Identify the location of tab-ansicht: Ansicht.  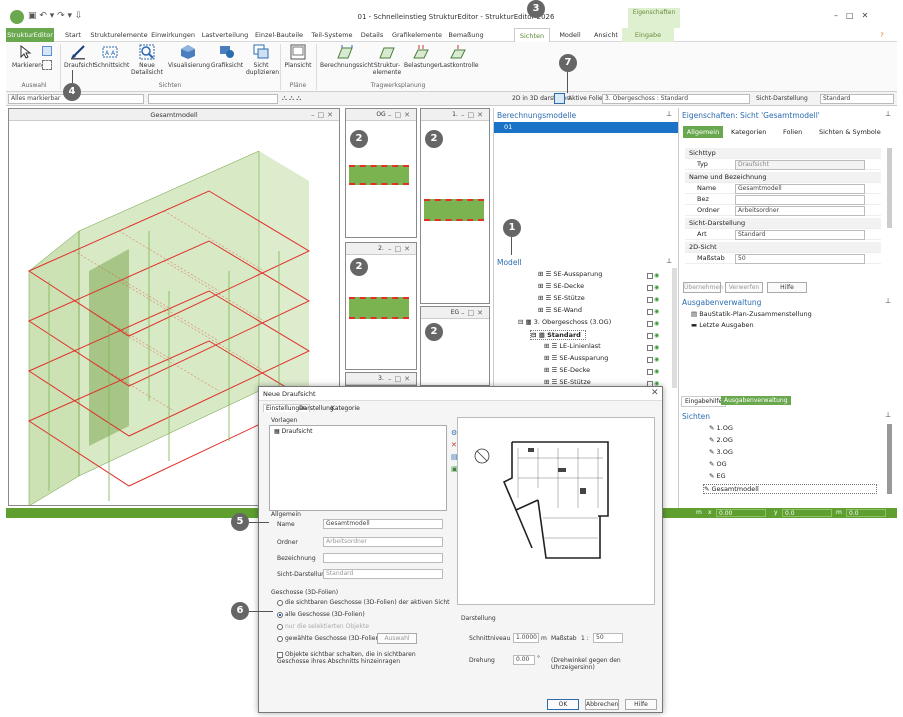
(606, 35).